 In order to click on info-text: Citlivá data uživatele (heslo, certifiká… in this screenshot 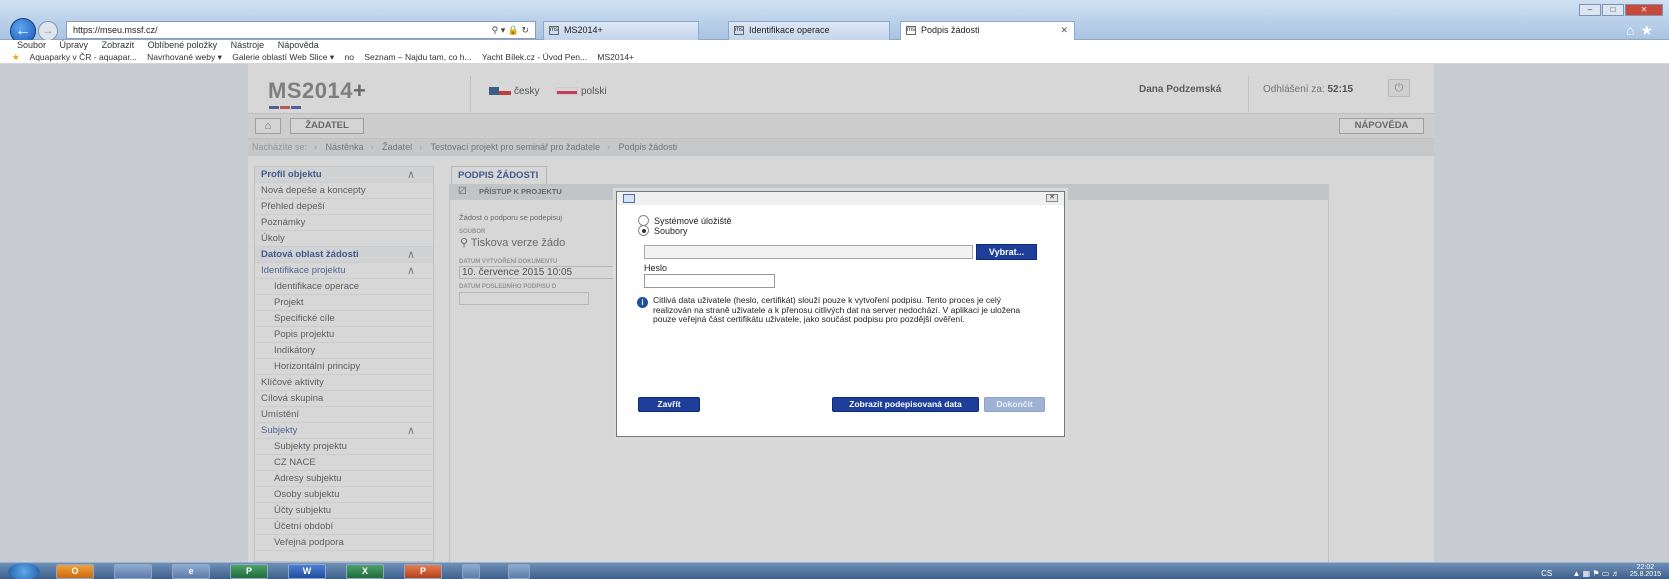, I will do `click(837, 309)`.